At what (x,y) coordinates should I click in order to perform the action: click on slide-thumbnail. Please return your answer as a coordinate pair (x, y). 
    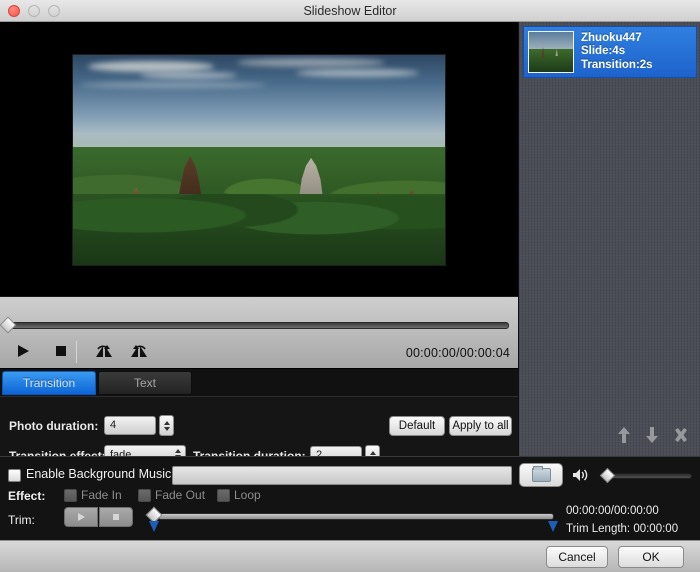
    Looking at the image, I should click on (551, 52).